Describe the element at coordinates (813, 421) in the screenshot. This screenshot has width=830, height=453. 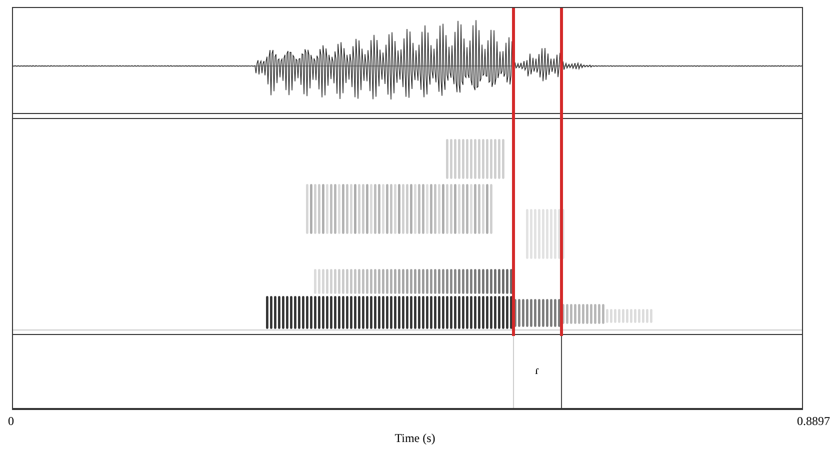
I see `axis-end-label: 0.8897` at that location.